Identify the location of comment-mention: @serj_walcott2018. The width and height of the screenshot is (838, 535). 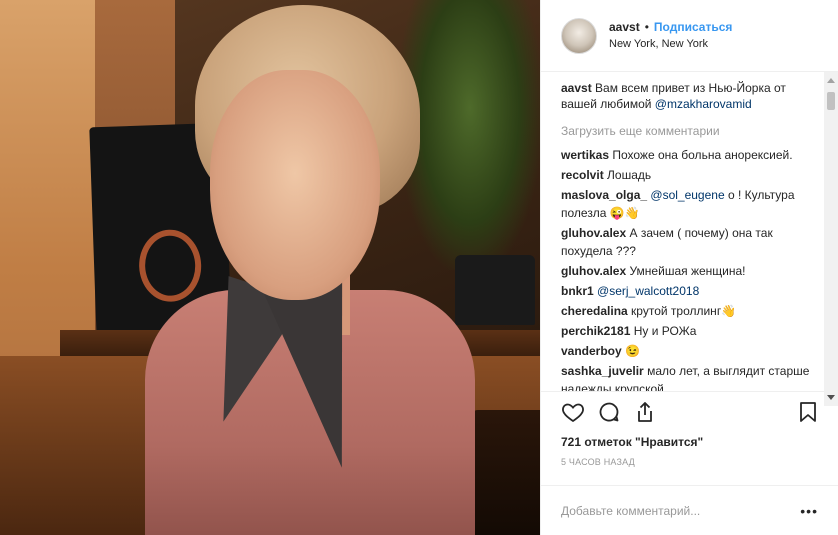
(646, 291).